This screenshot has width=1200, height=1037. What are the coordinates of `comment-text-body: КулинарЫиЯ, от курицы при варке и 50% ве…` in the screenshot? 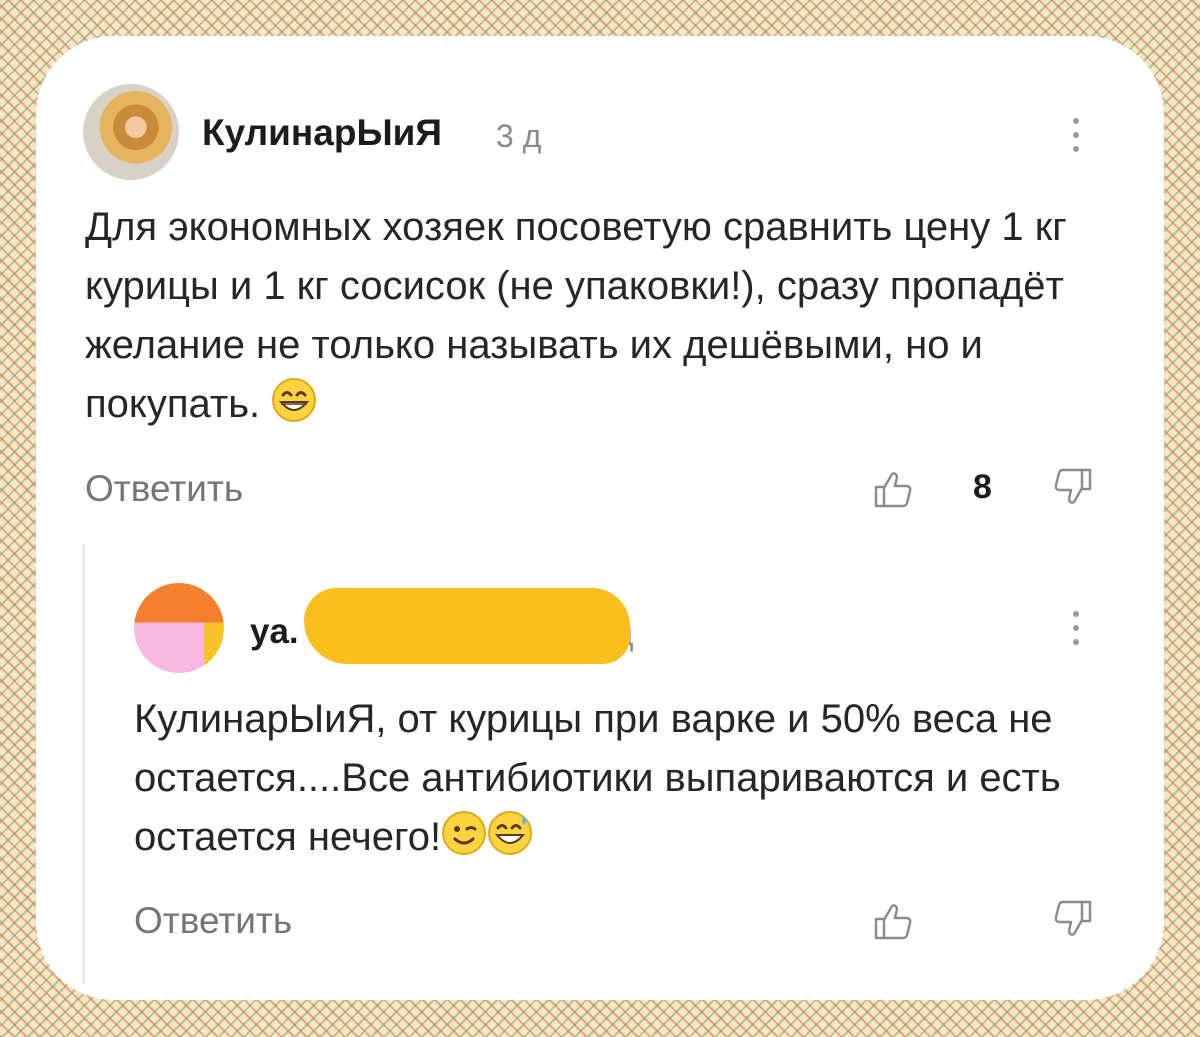 It's located at (597, 778).